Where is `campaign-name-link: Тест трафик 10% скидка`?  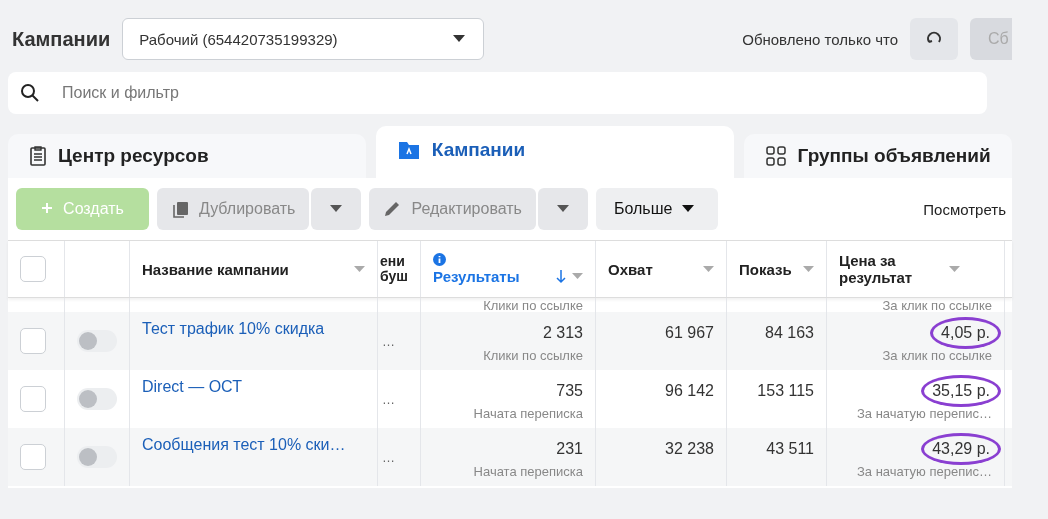 campaign-name-link: Тест трафик 10% скидка is located at coordinates (233, 329).